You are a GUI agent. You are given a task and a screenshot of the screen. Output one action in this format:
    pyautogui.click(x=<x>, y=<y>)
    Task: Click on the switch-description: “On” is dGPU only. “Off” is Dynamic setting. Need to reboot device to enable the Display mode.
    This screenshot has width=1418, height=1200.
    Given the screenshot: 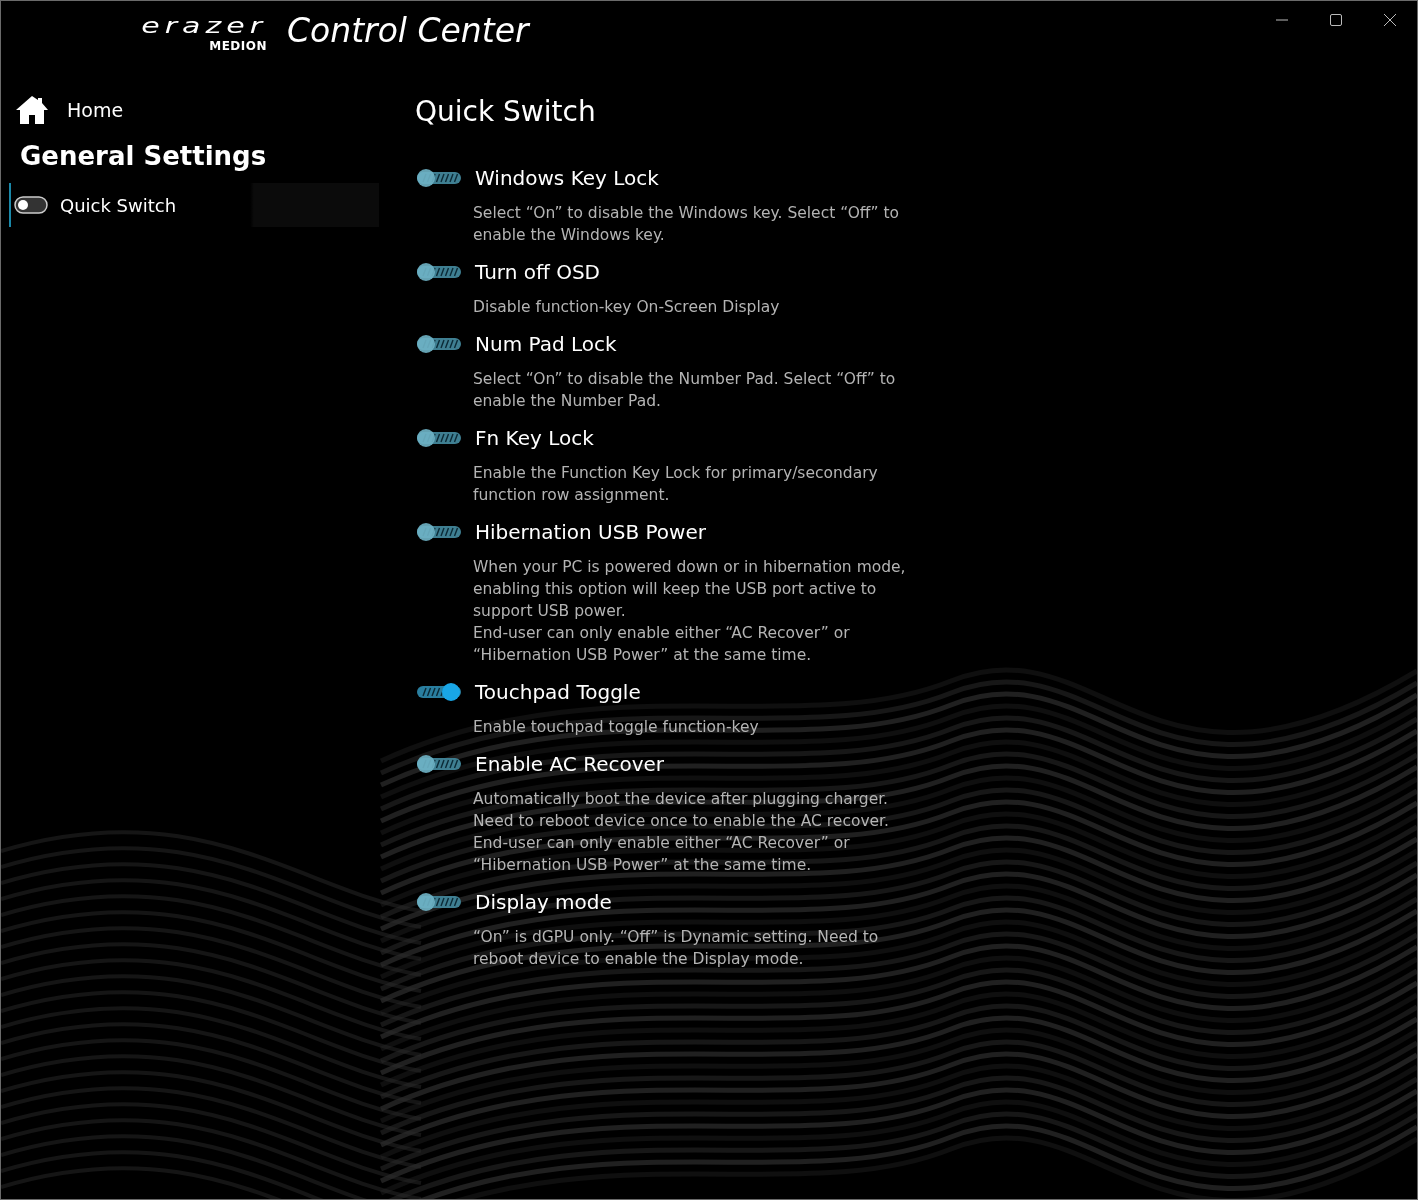 What is the action you would take?
    pyautogui.click(x=676, y=948)
    